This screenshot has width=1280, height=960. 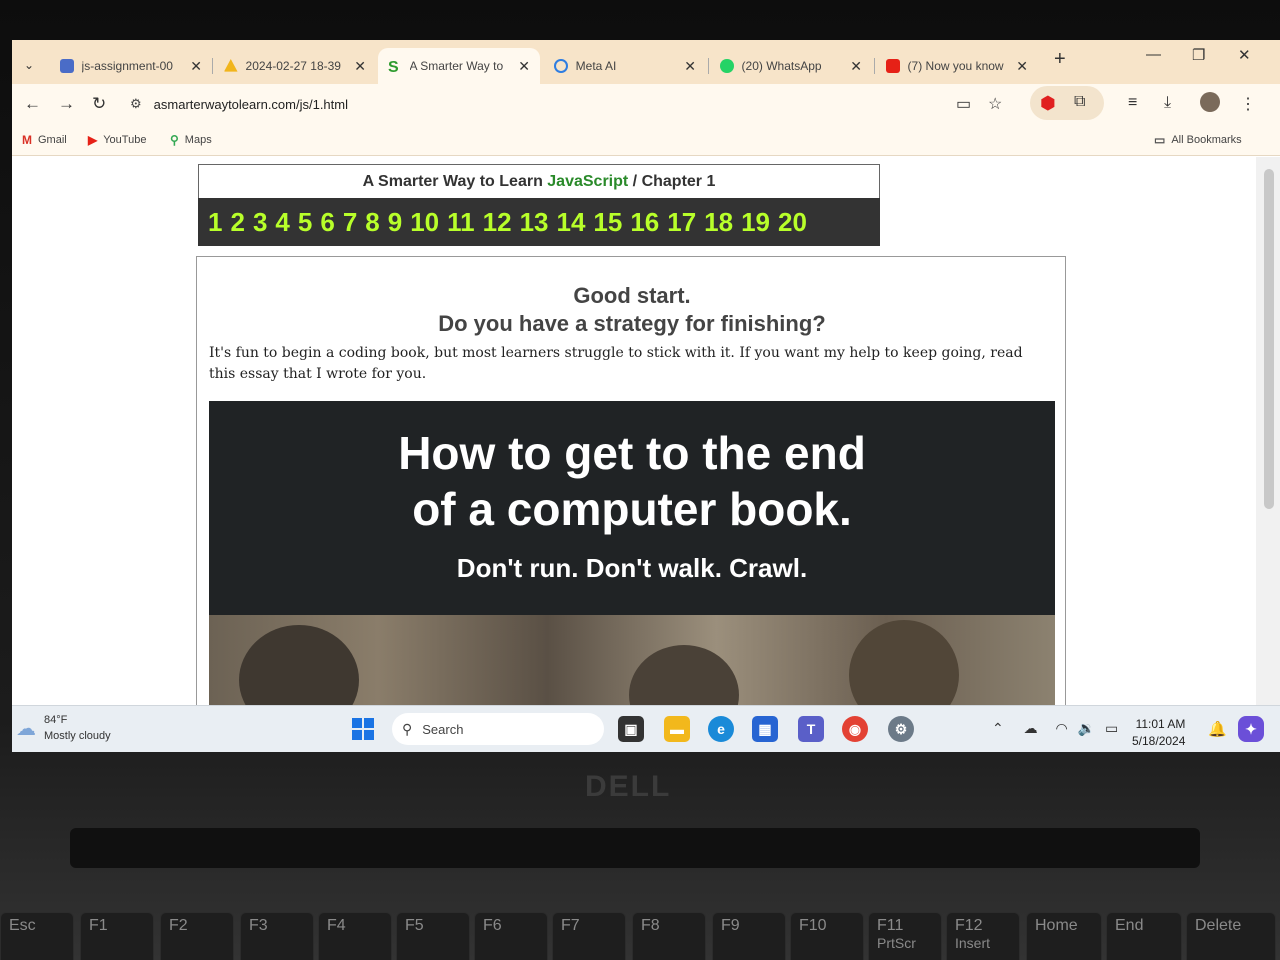 What do you see at coordinates (1198, 140) in the screenshot?
I see `all-bookmarks-button: ▭ All Bookmarks` at bounding box center [1198, 140].